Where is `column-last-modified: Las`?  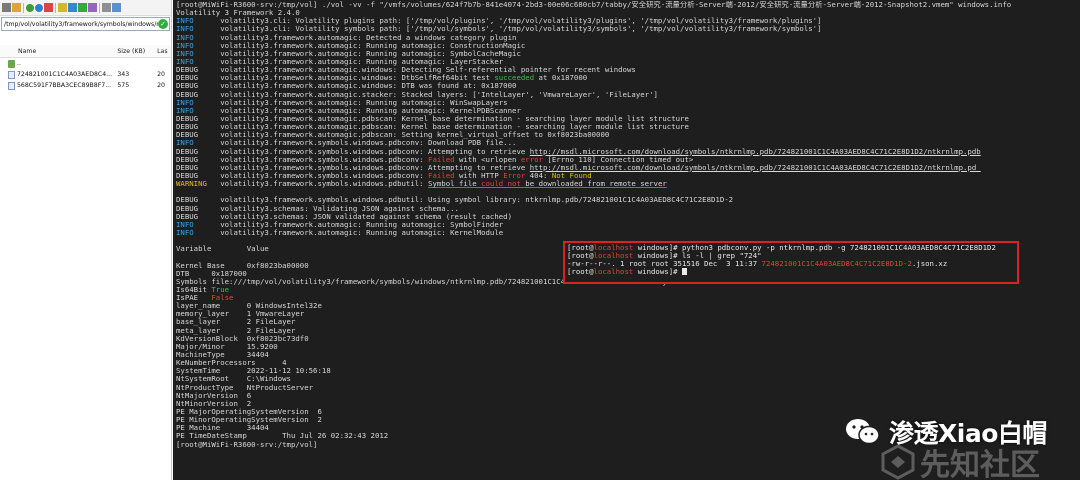 column-last-modified: Las is located at coordinates (164, 51).